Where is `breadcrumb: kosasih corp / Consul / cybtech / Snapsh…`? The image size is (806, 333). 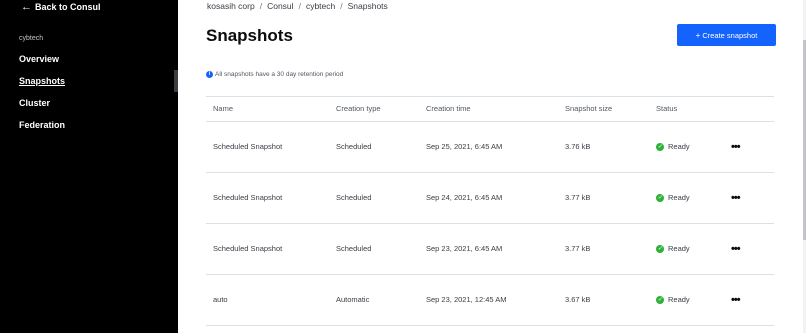
breadcrumb: kosasih corp / Consul / cybtech / Snapsh… is located at coordinates (297, 6).